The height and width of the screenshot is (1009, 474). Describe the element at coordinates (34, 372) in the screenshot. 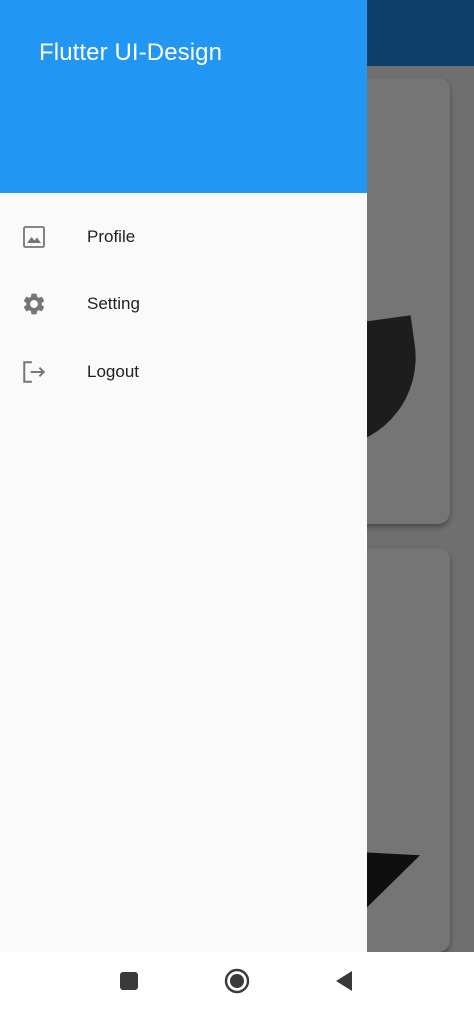

I see `logout-icon` at that location.